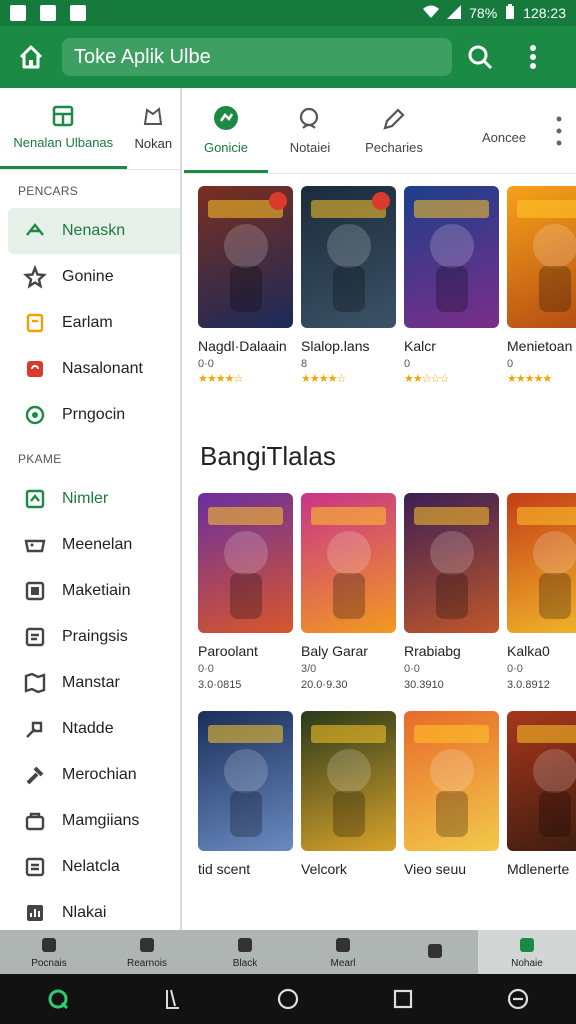 This screenshot has width=576, height=1024. I want to click on game-card: Nagdl·Dalaain 0·0 ★★★★☆, so click(245, 285).